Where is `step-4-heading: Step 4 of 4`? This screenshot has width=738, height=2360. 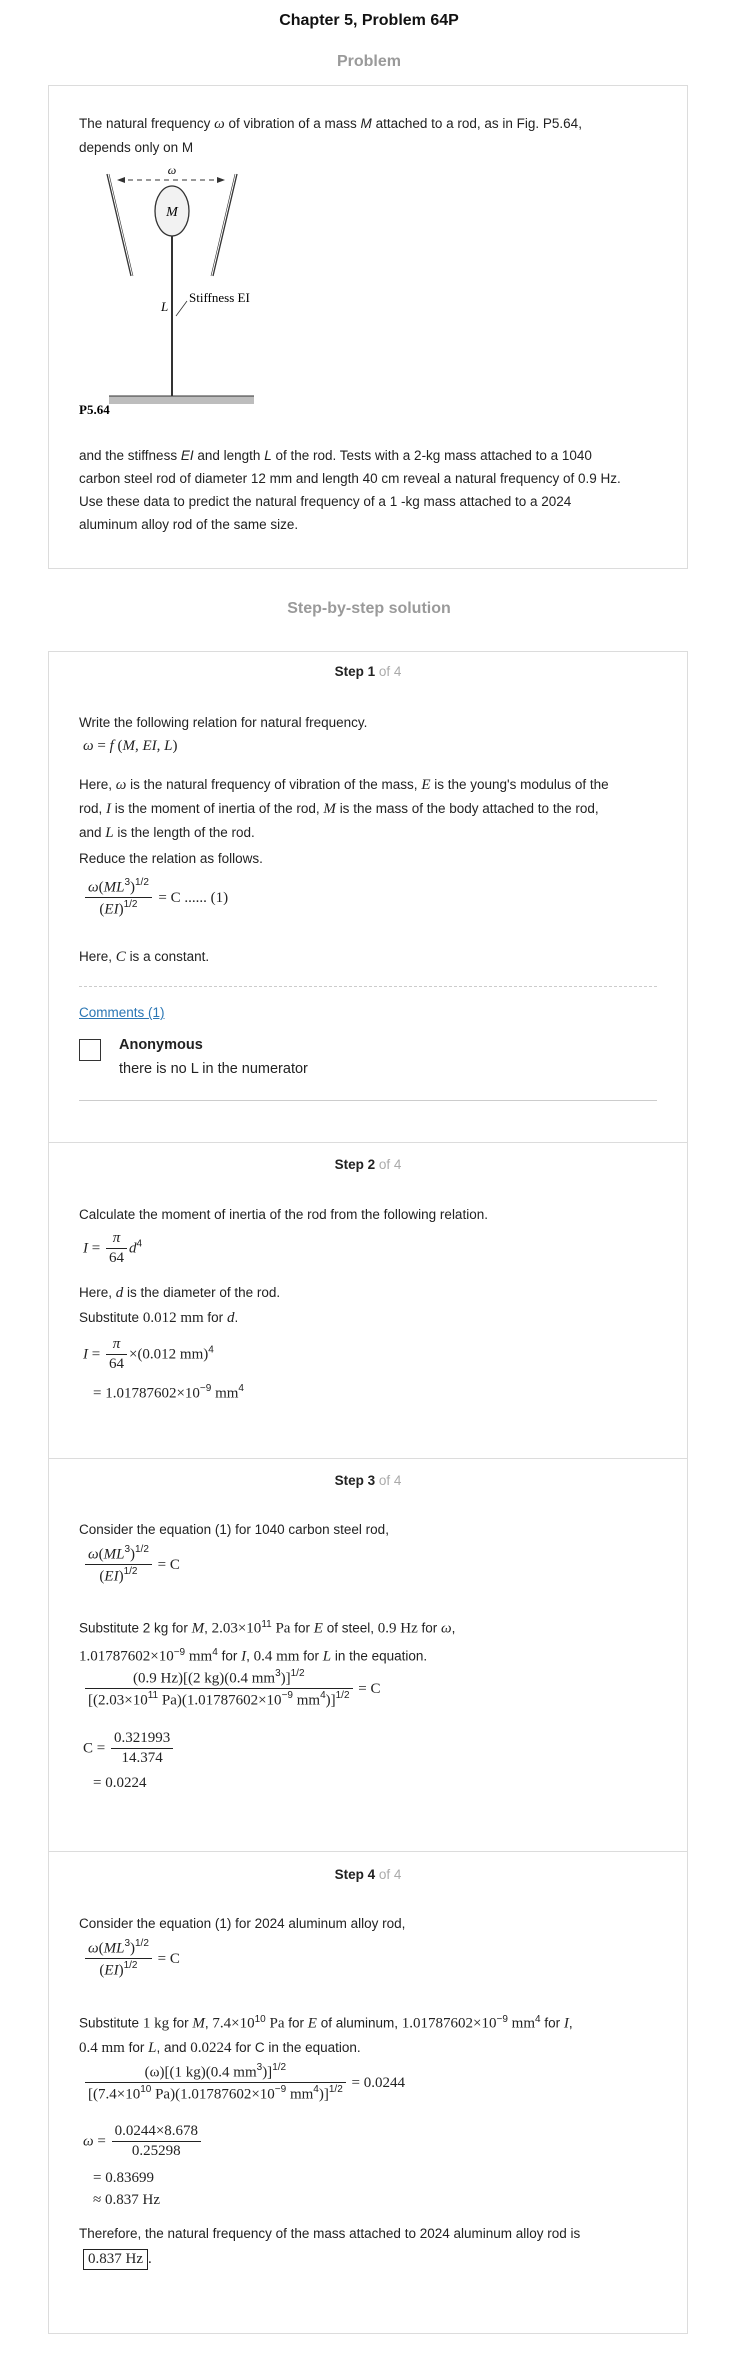 step-4-heading: Step 4 of 4 is located at coordinates (368, 1874).